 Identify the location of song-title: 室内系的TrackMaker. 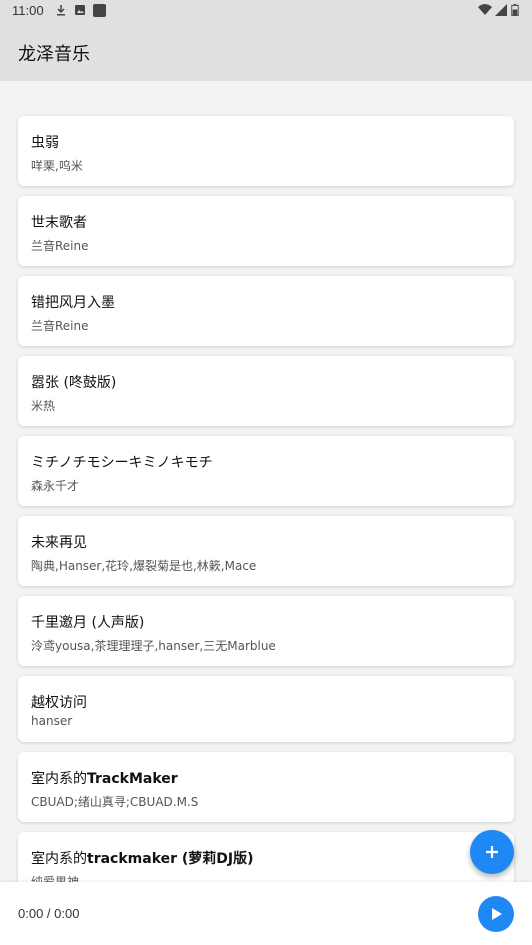
(104, 778).